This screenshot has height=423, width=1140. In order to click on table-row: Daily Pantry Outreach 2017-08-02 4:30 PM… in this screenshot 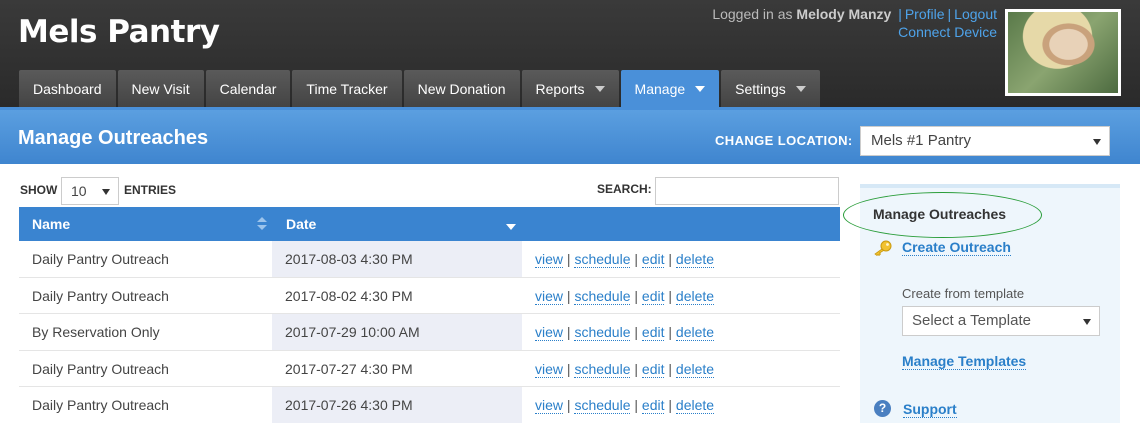, I will do `click(429, 296)`.